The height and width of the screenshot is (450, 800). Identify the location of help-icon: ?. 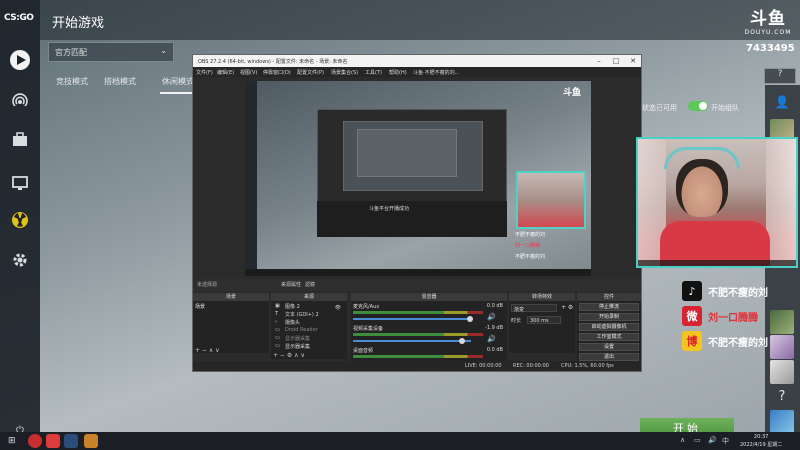
(782, 397).